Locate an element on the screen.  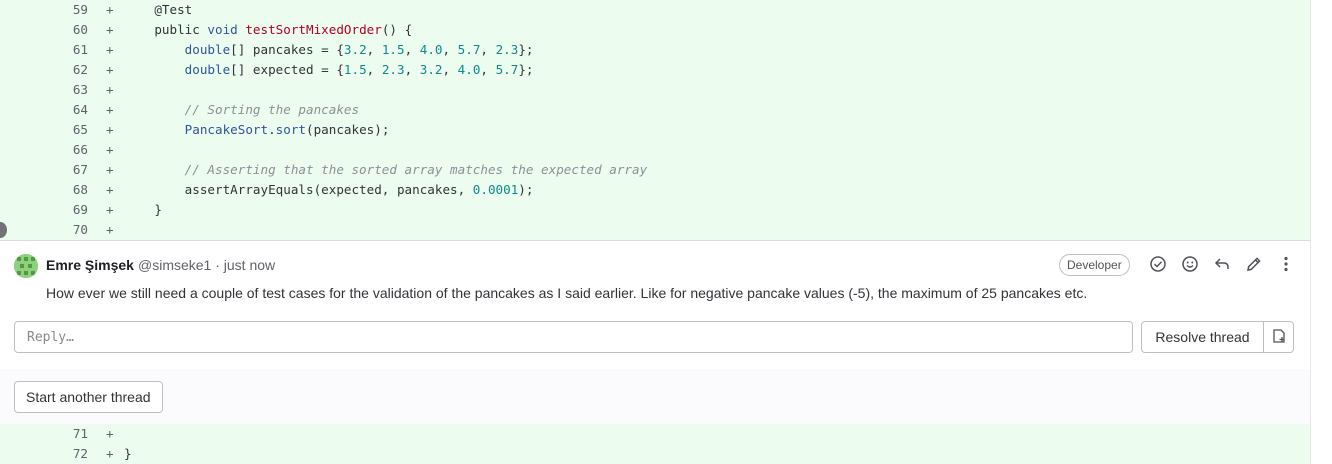
diff-code-block-bottom: 71 +72 +} is located at coordinates (655, 444).